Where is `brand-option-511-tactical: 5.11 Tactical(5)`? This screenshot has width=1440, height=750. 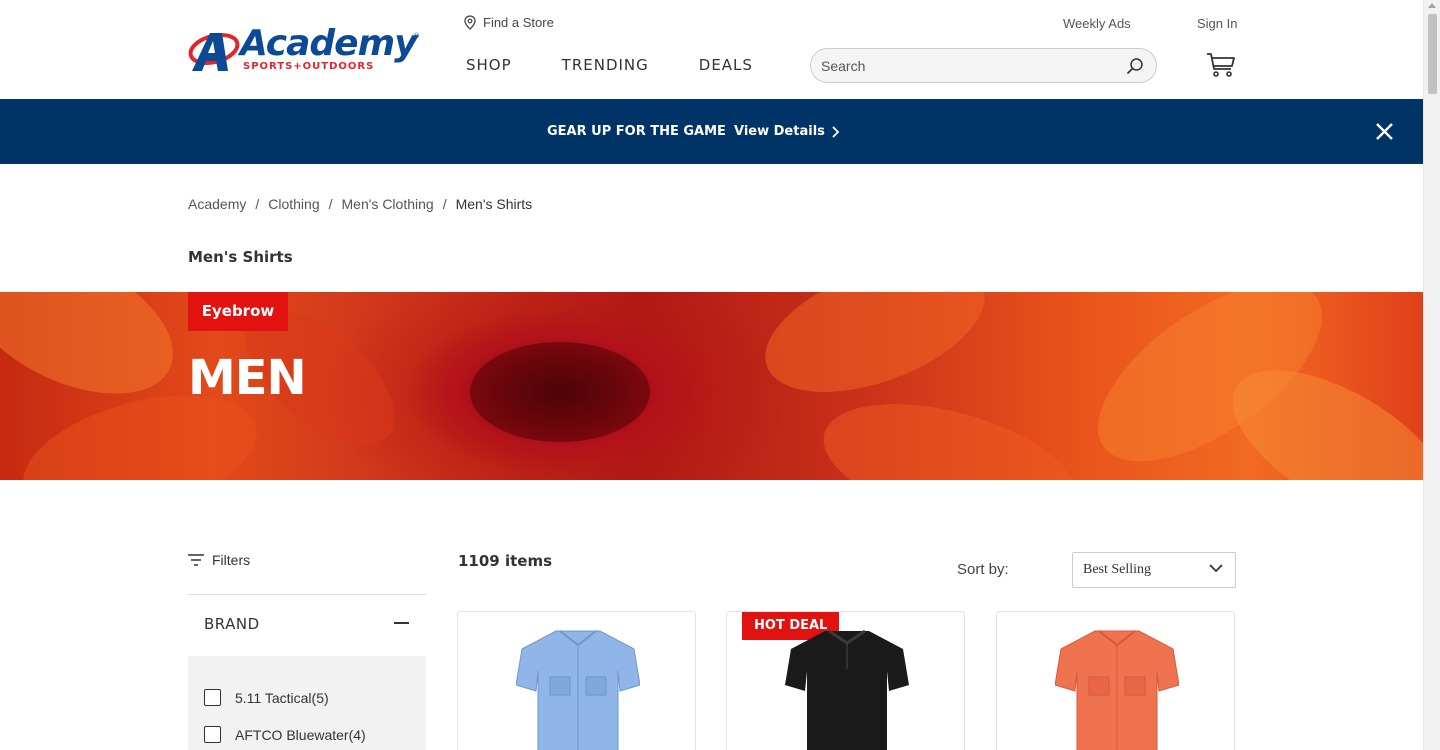 brand-option-511-tactical: 5.11 Tactical(5) is located at coordinates (266, 697).